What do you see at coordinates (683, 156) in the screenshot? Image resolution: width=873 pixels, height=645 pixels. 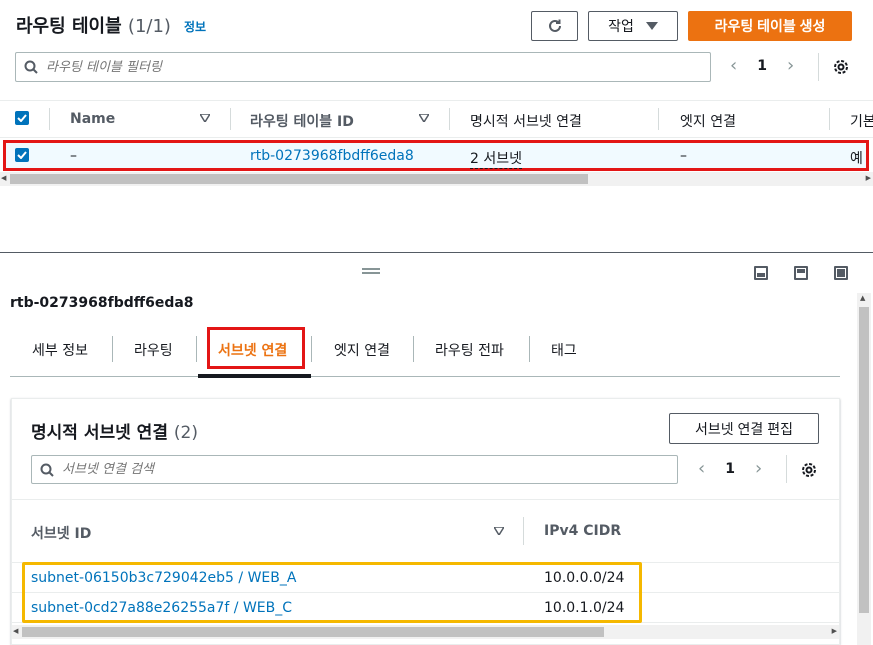 I see `edge-value: –` at bounding box center [683, 156].